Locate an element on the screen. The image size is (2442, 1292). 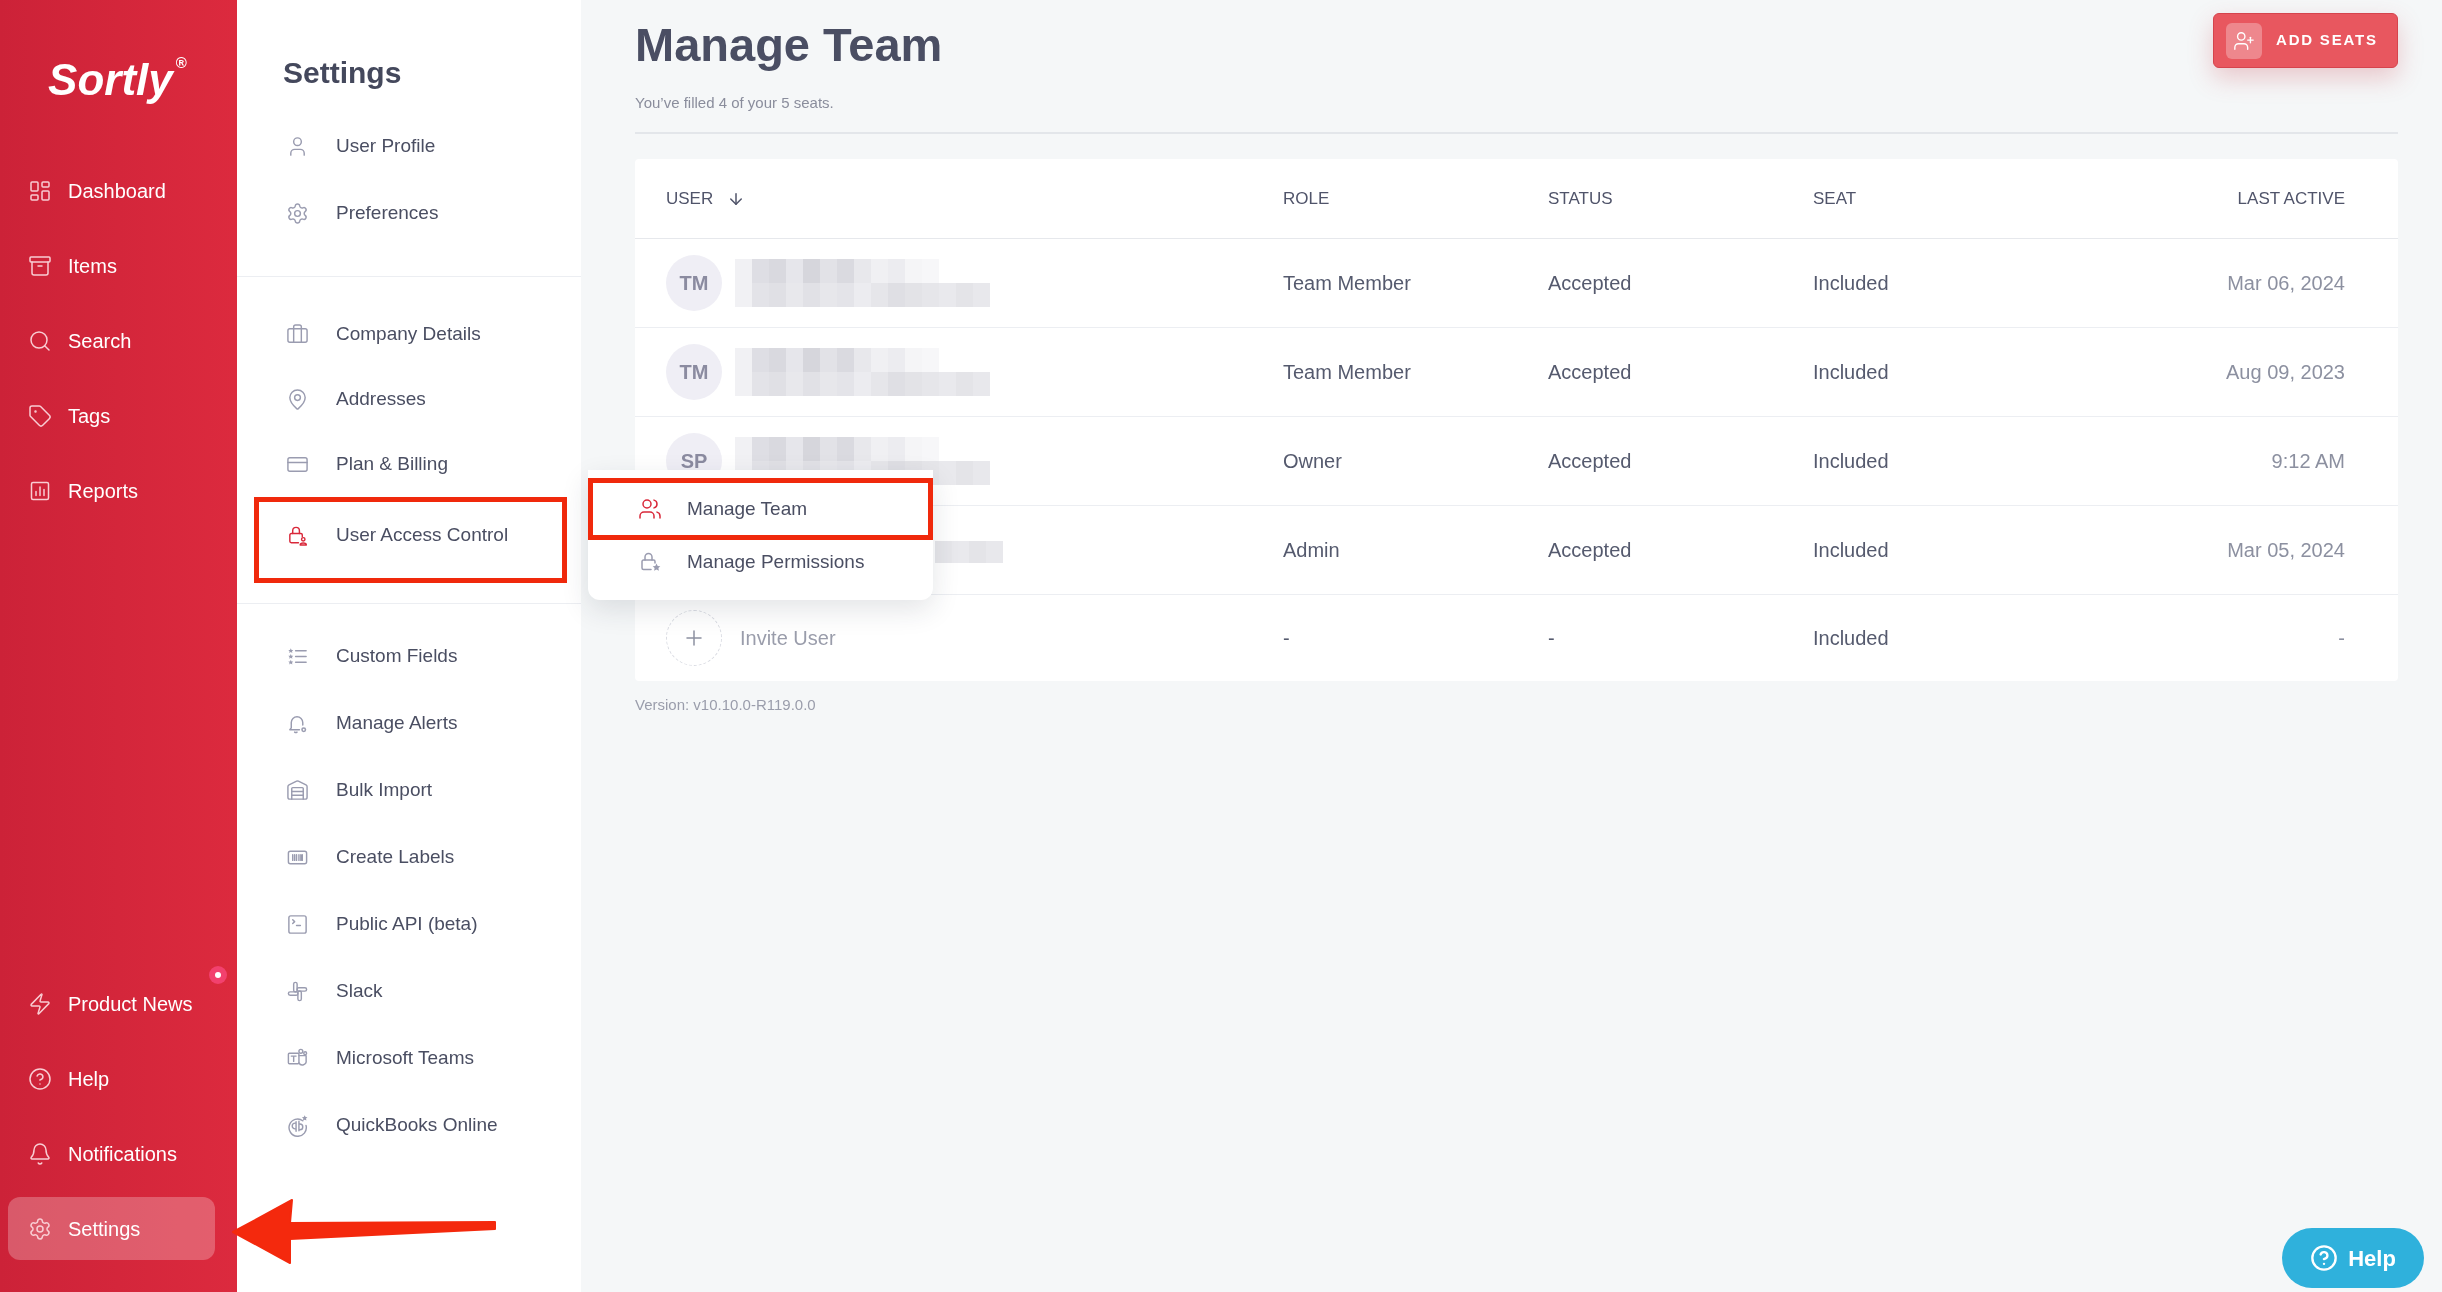
column-header: ROLE is located at coordinates (1306, 198).